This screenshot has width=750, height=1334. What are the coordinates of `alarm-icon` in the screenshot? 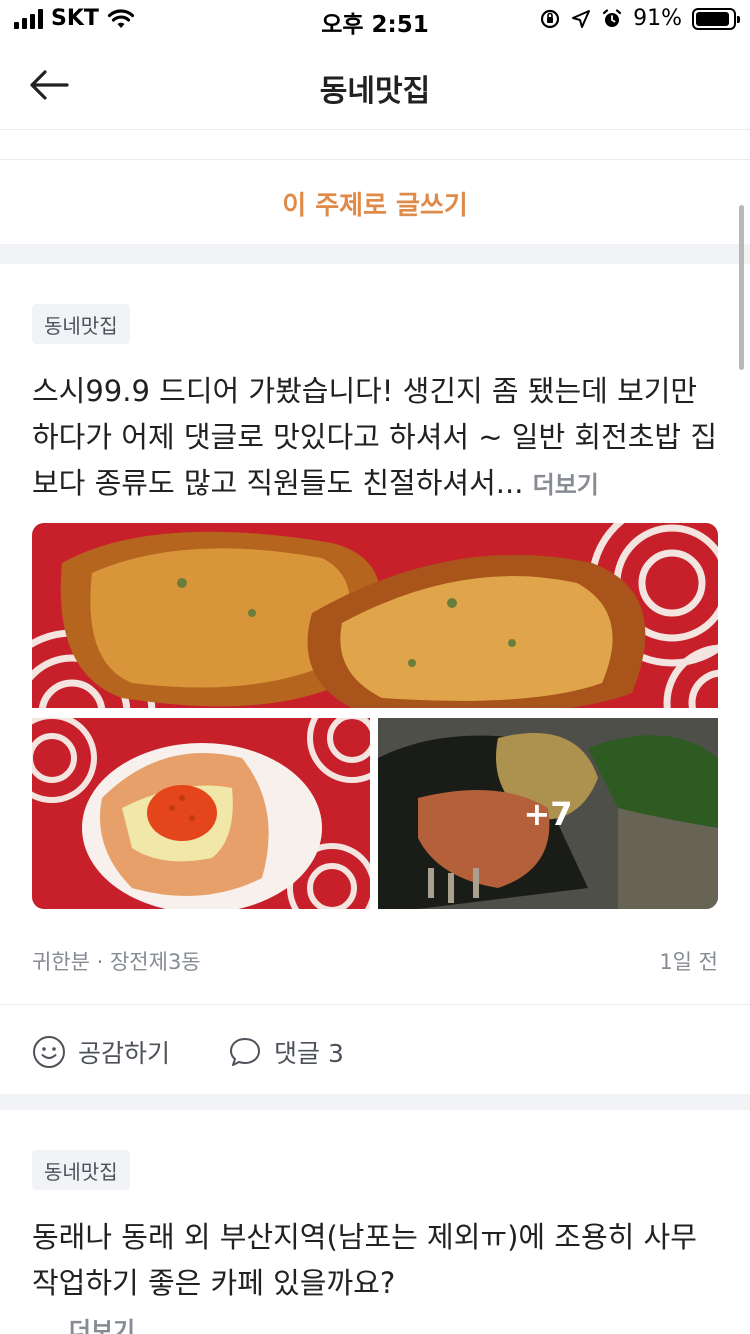 It's located at (612, 17).